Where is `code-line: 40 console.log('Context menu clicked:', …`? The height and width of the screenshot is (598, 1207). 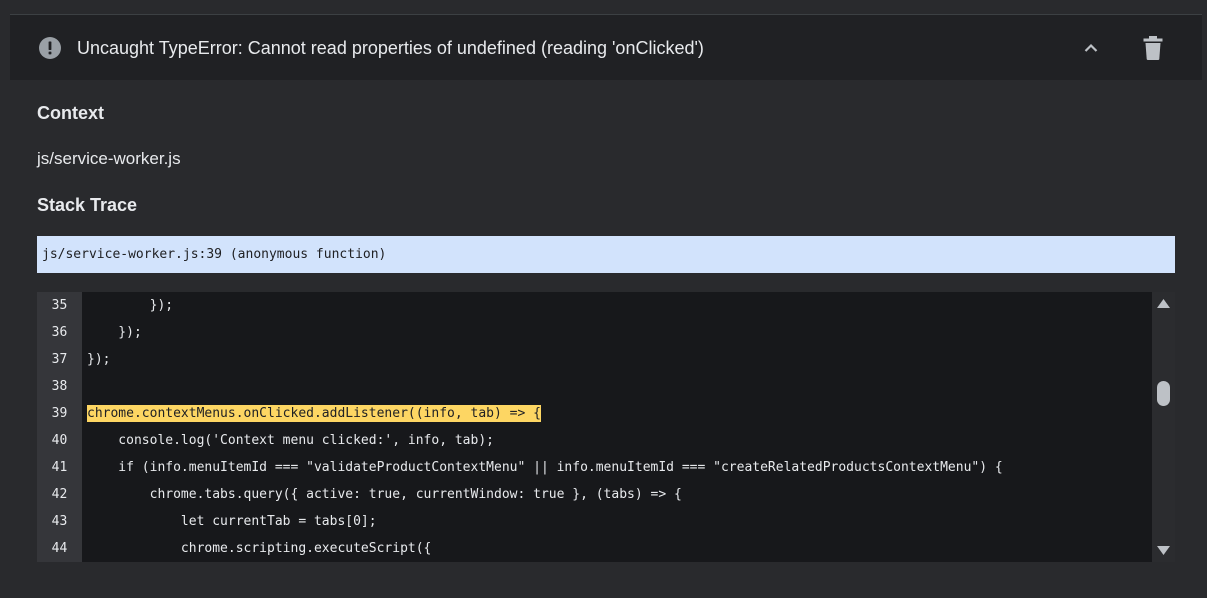 code-line: 40 console.log('Context menu clicked:', … is located at coordinates (594, 440).